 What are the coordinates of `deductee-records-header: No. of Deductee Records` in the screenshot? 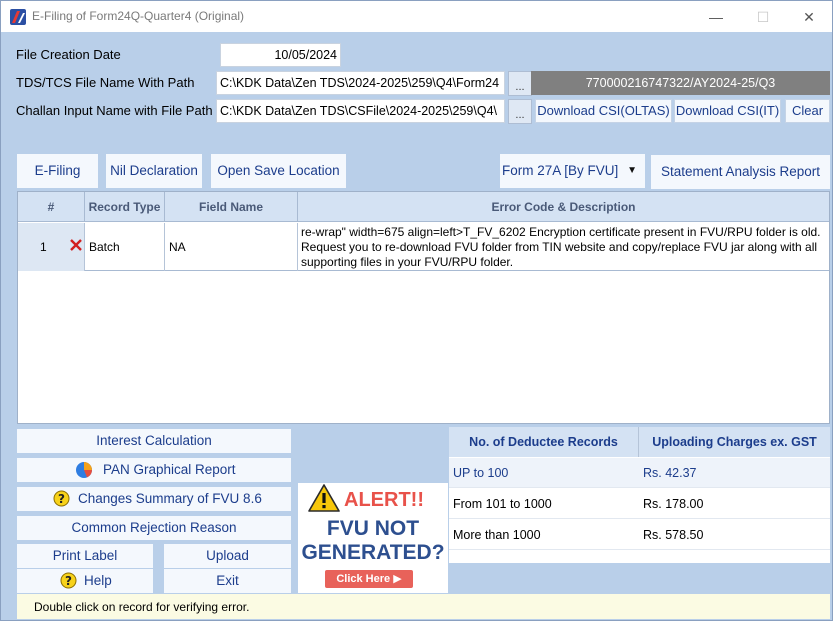 It's located at (544, 442).